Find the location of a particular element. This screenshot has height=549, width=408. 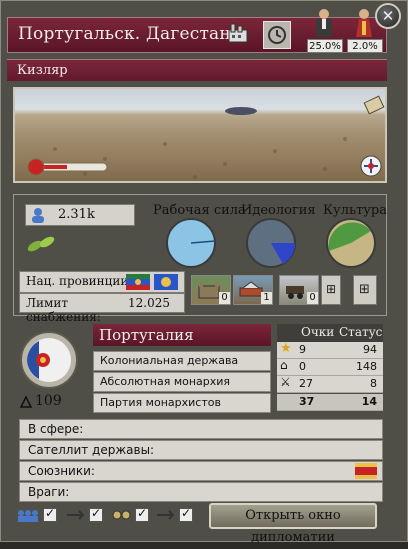

total-points: 37 is located at coordinates (307, 401).